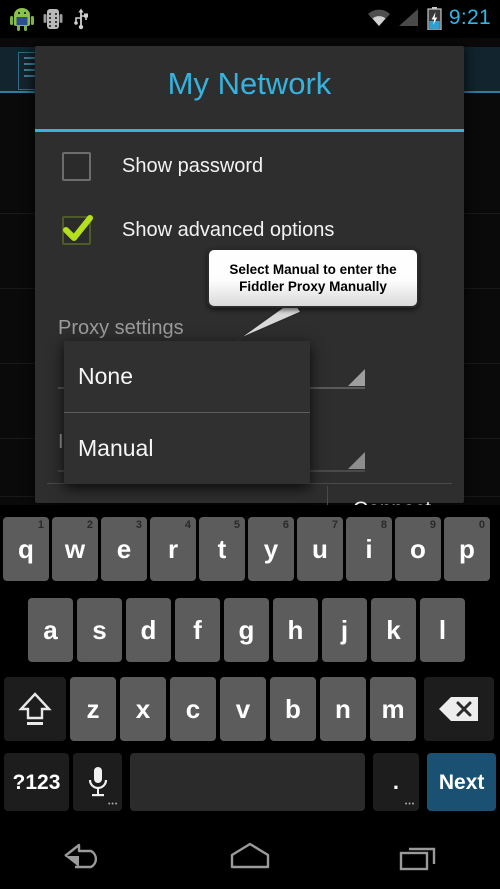 The height and width of the screenshot is (889, 500). I want to click on key-e: e3, so click(124, 549).